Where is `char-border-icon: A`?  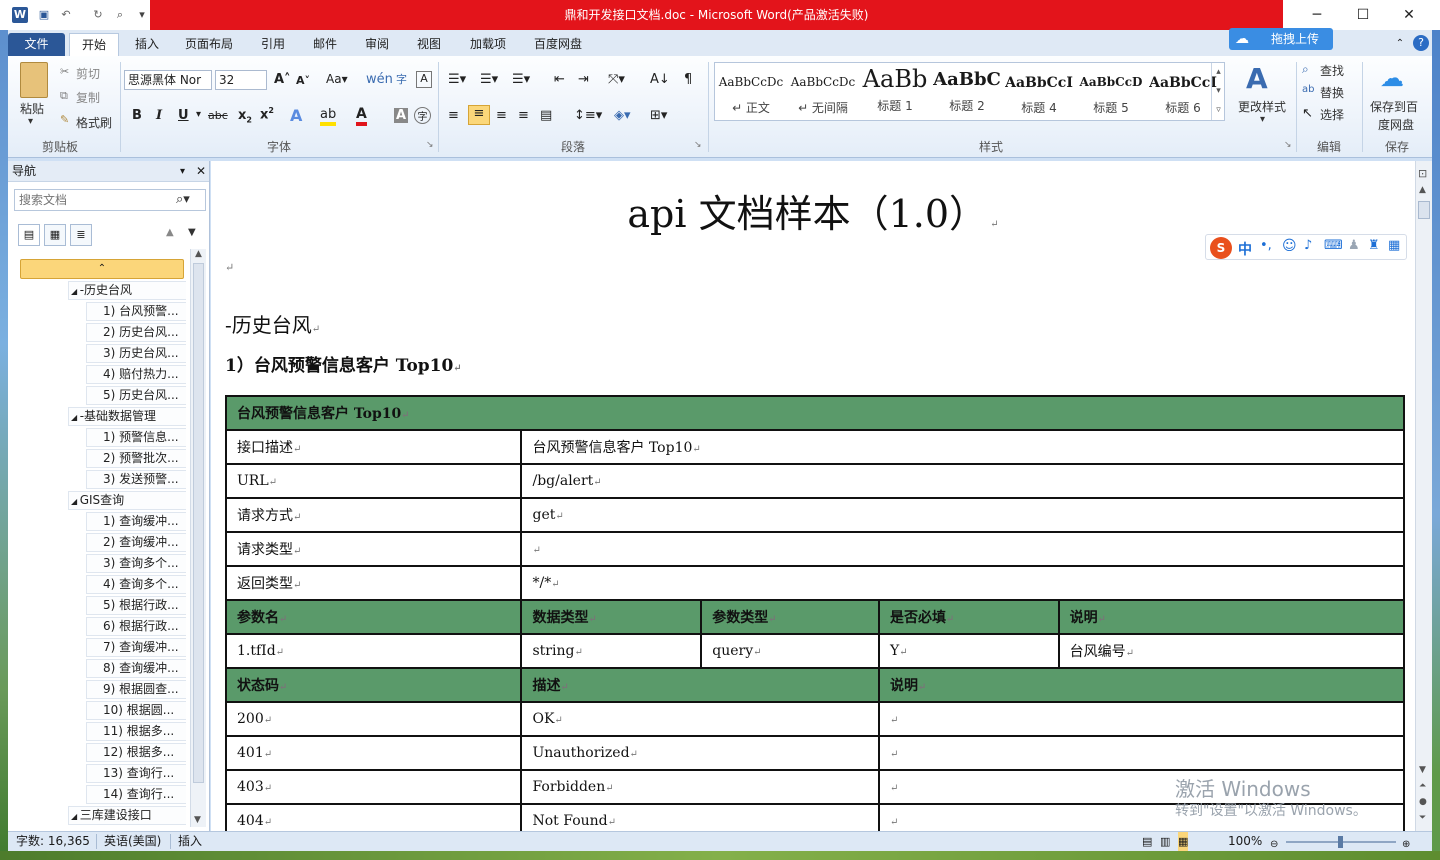 char-border-icon: A is located at coordinates (424, 79).